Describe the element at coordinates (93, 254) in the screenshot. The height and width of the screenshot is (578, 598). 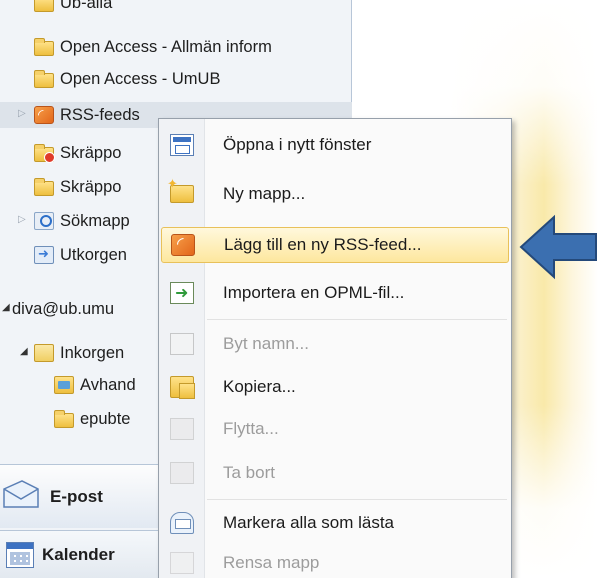
I see `nav-folder-label: Utkorgen` at that location.